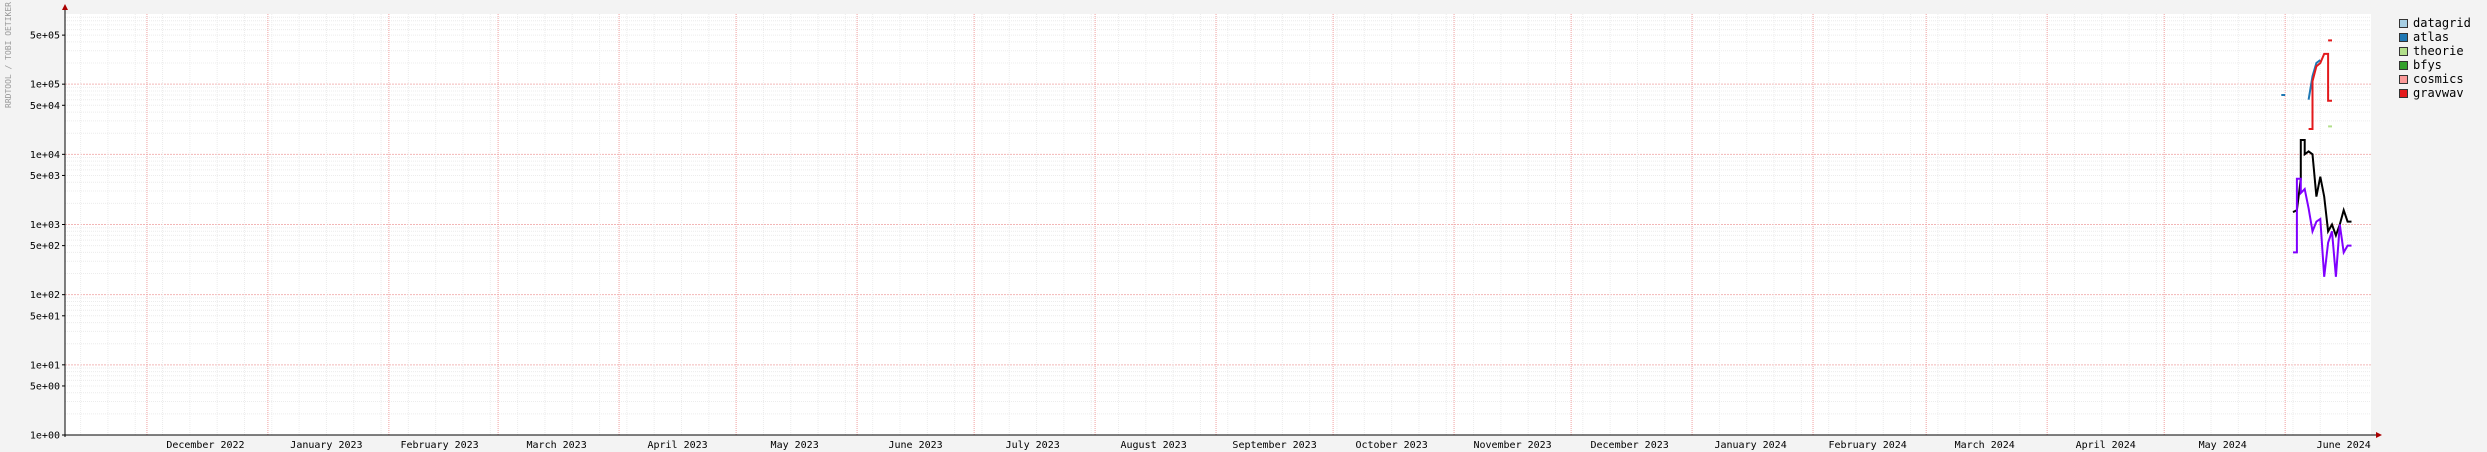 Image resolution: width=2487 pixels, height=452 pixels. What do you see at coordinates (2223, 445) in the screenshot?
I see `x-tick-label: May 2024` at bounding box center [2223, 445].